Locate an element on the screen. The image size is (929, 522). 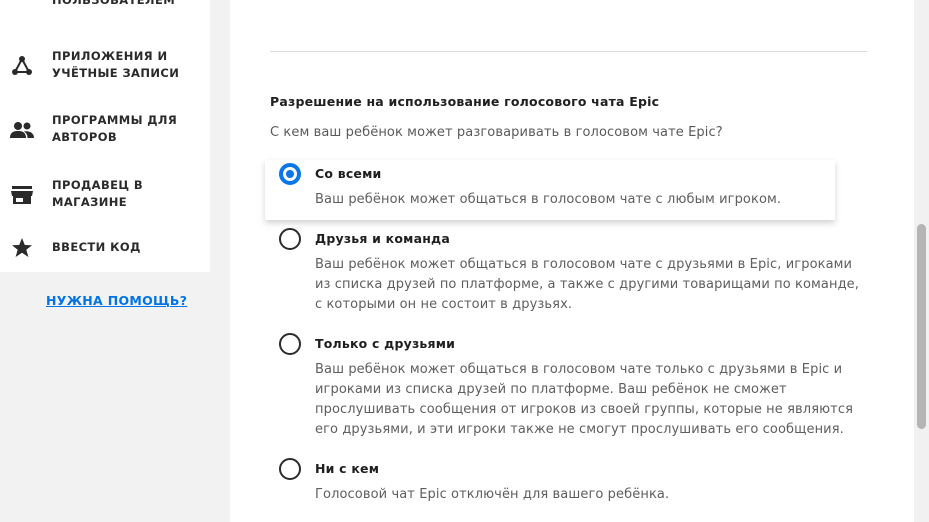
option-title: Друзья и команда is located at coordinates (382, 238).